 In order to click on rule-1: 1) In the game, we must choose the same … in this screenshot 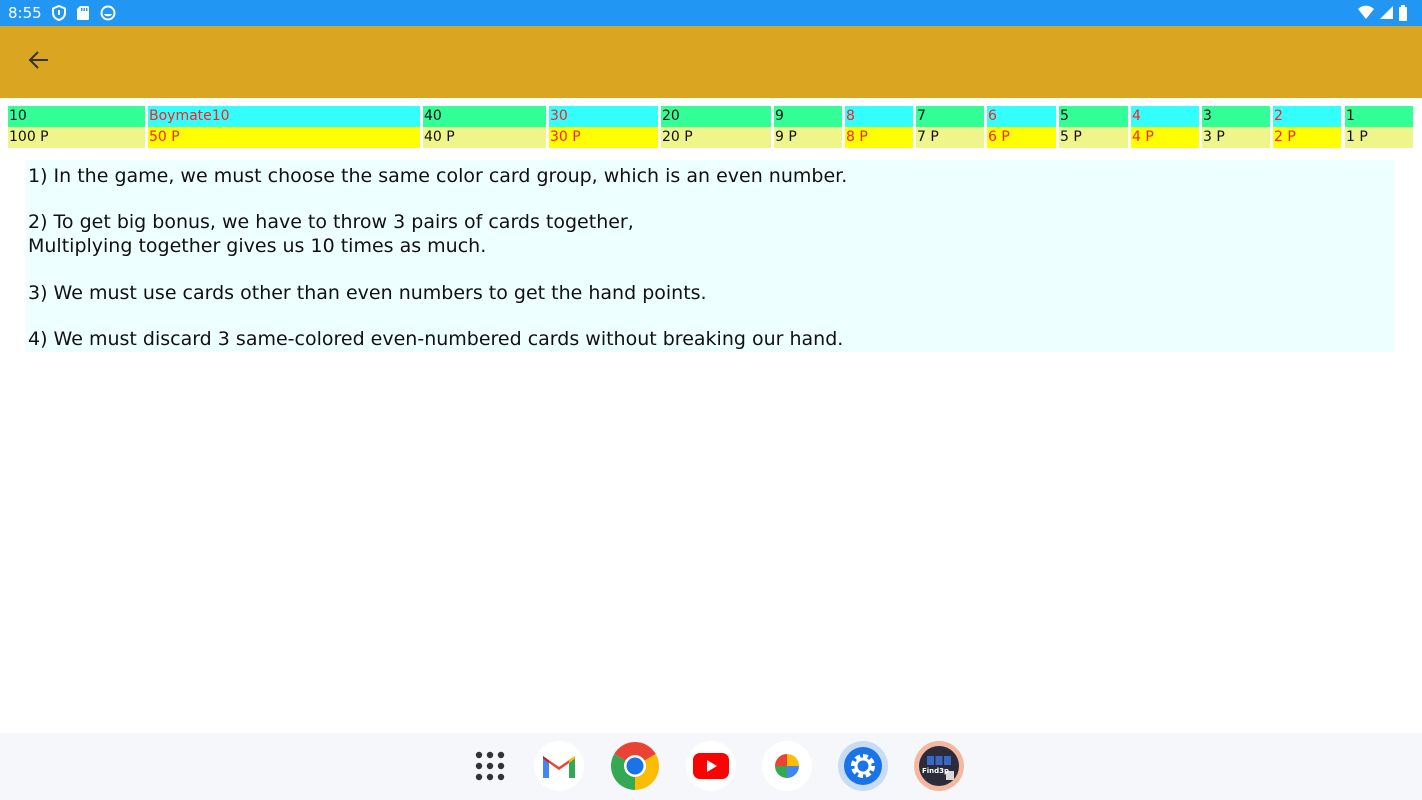, I will do `click(438, 176)`.